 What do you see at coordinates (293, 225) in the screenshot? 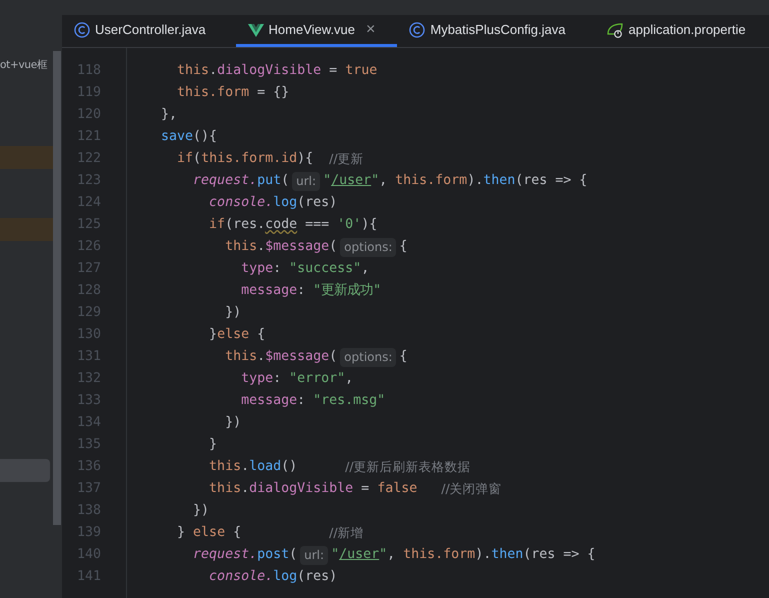
I see `code-line: if(res.code === '0'){` at bounding box center [293, 225].